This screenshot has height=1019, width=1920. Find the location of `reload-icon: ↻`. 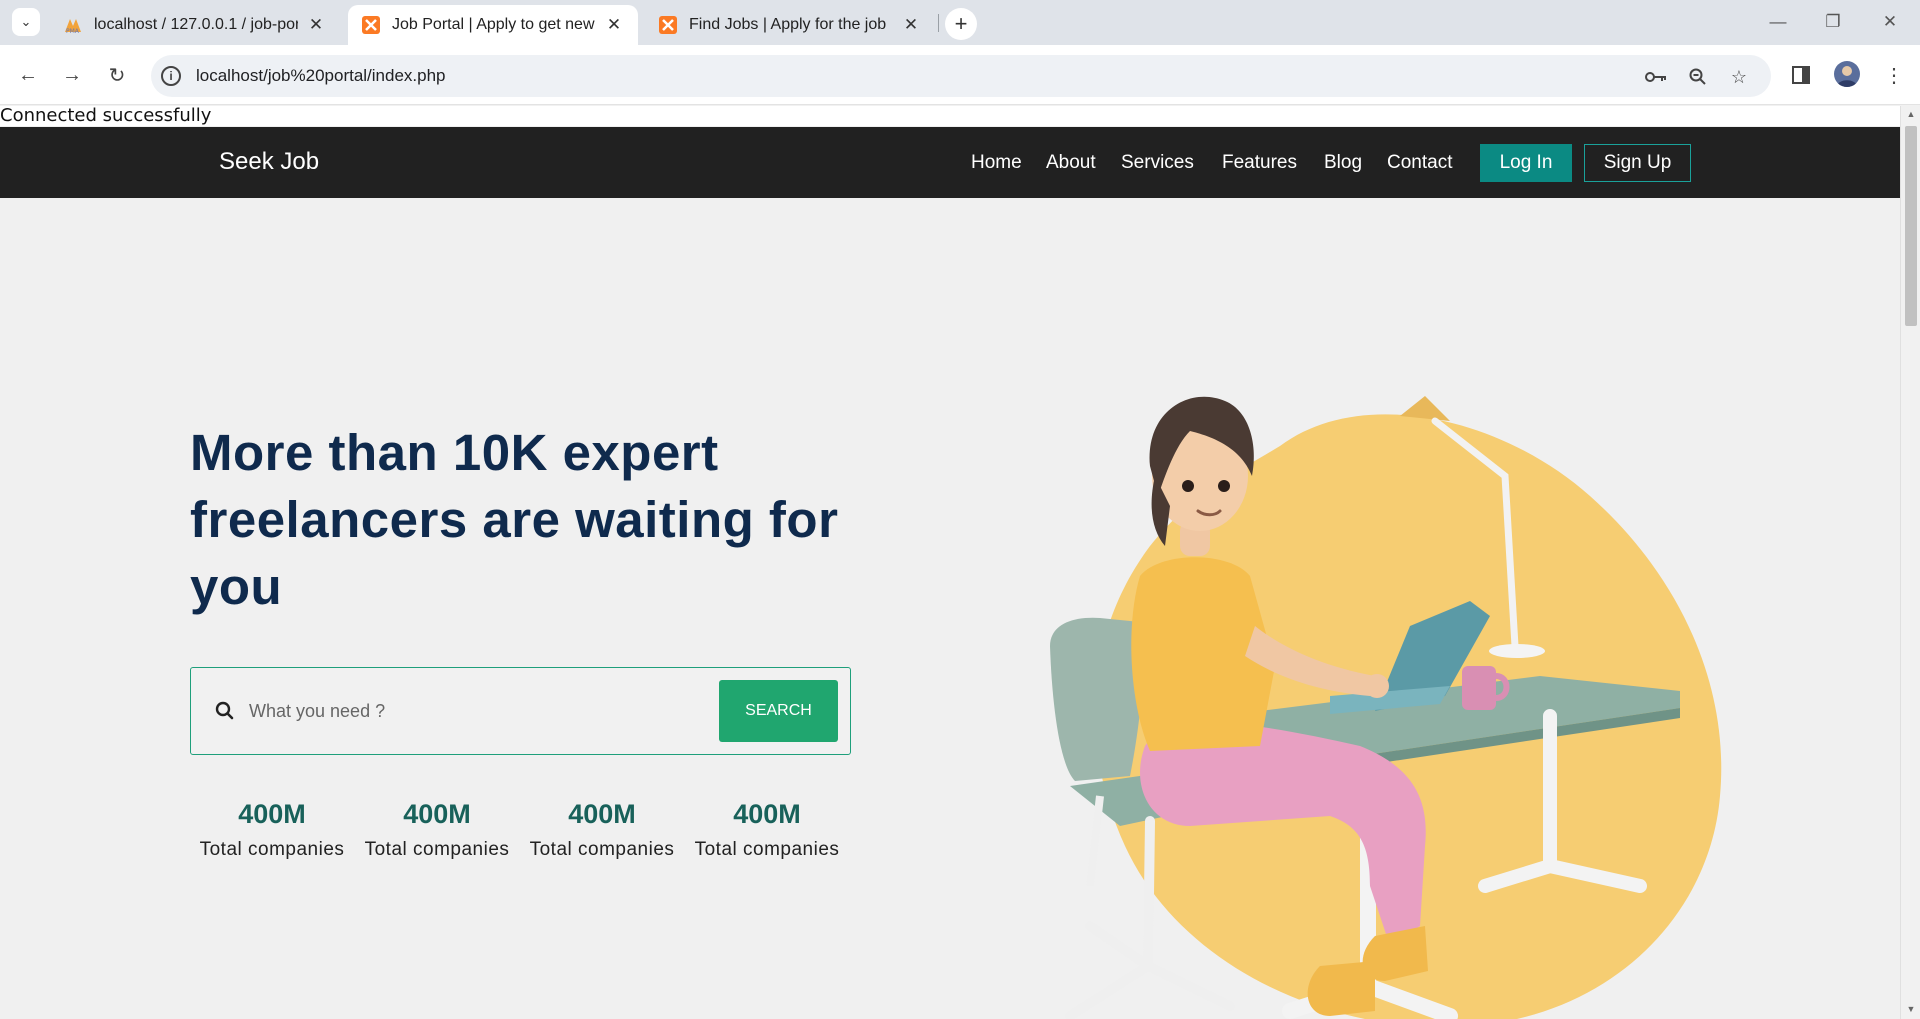

reload-icon: ↻ is located at coordinates (117, 75).